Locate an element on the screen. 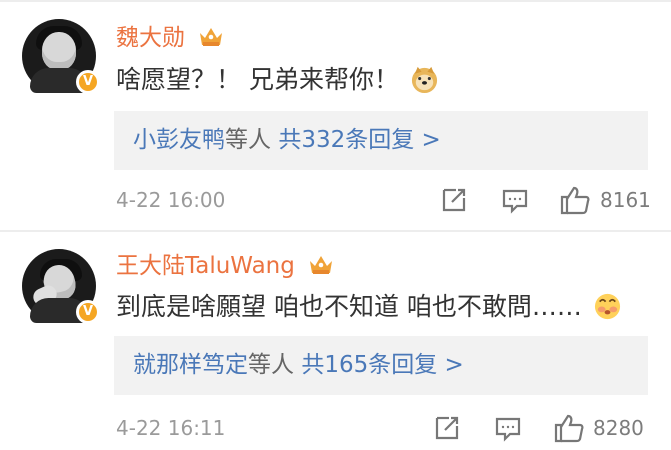 The width and height of the screenshot is (671, 450). reply-preview-text: 小彭友鸭等人 共332条回复 > is located at coordinates (287, 140).